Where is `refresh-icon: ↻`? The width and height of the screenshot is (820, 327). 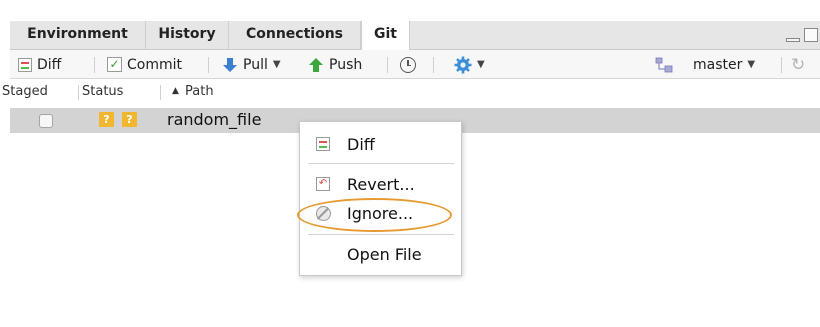
refresh-icon: ↻ is located at coordinates (798, 64).